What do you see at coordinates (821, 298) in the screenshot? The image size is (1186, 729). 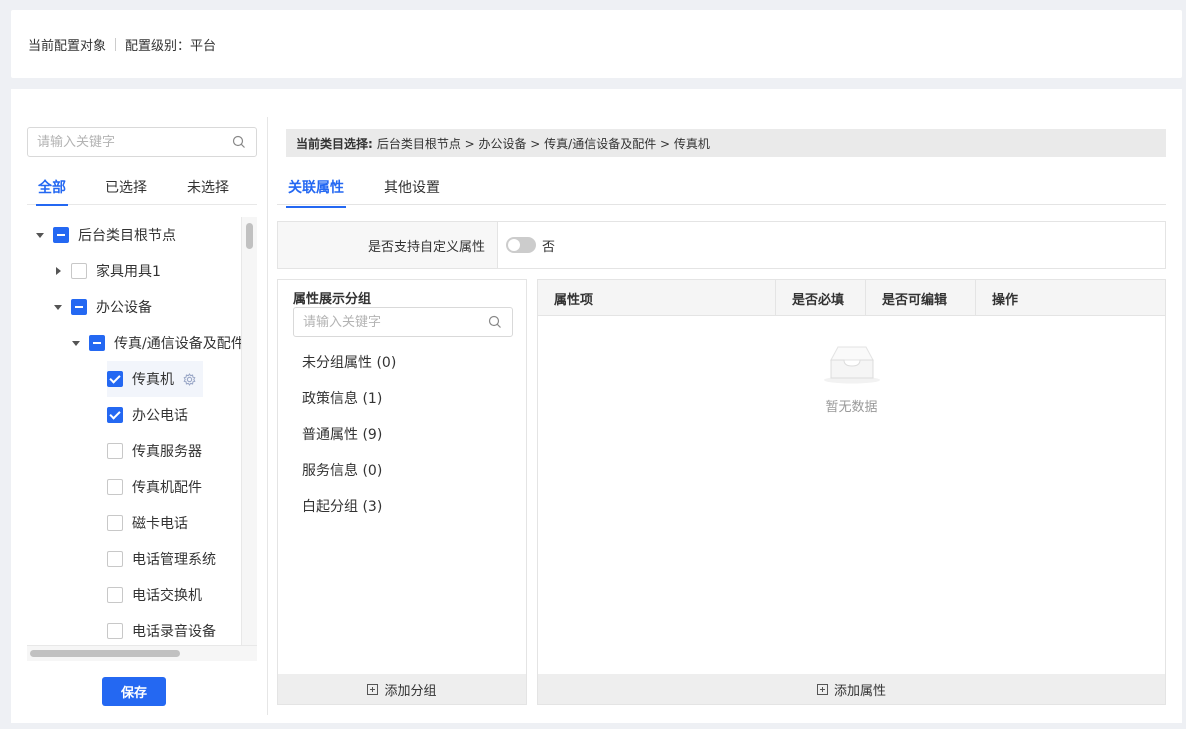 I see `col-required: 是否必填` at bounding box center [821, 298].